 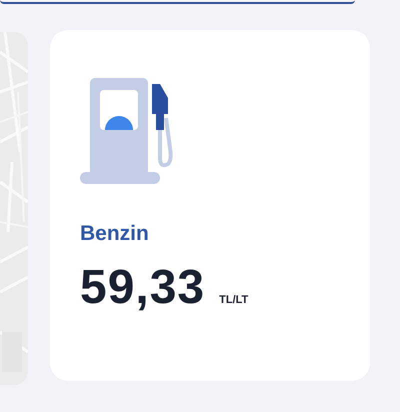 I want to click on fuel-name: Benzin, so click(x=115, y=234).